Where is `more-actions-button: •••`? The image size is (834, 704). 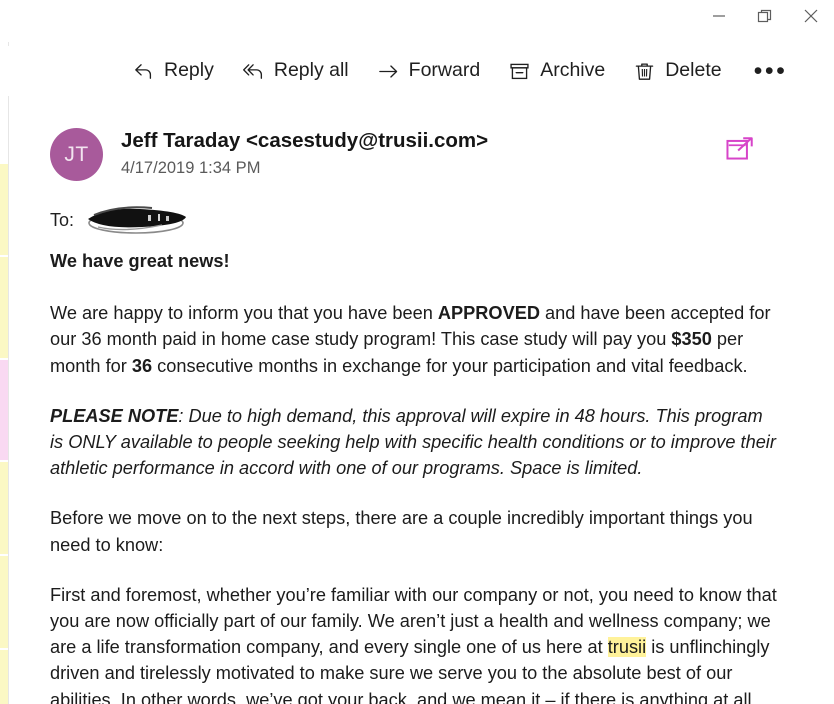 more-actions-button: ••• is located at coordinates (771, 70).